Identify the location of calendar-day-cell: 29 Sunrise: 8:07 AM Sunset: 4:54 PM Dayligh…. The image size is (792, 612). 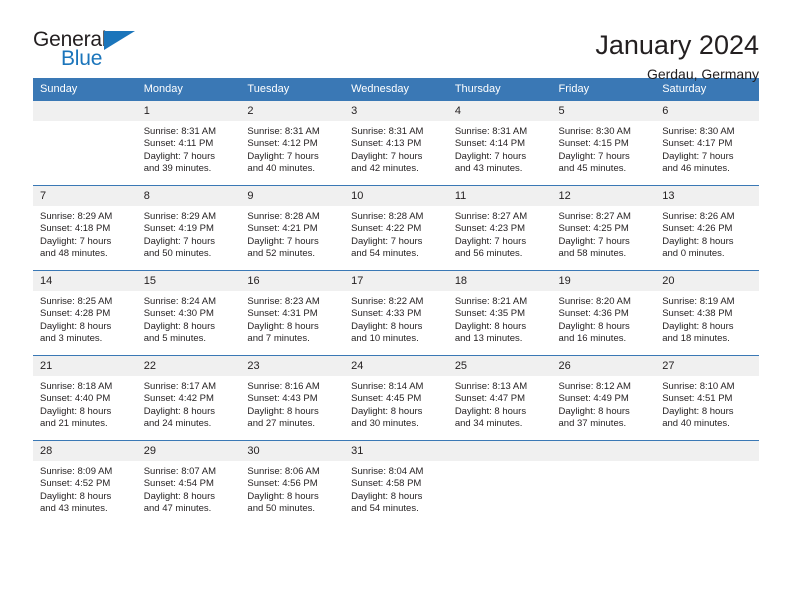
(188, 482).